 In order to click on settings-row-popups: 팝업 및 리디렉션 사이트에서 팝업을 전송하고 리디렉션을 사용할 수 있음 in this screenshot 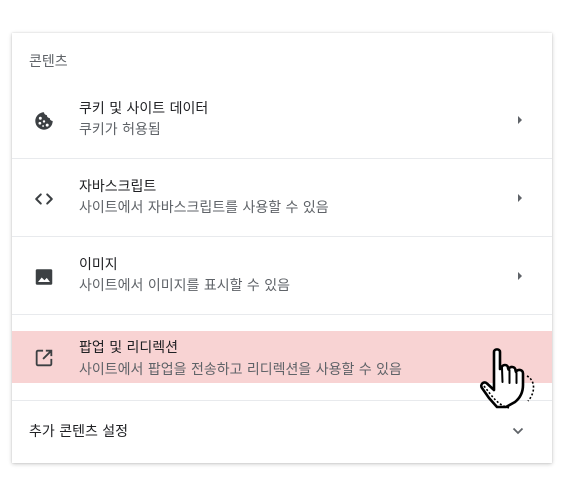, I will do `click(282, 357)`.